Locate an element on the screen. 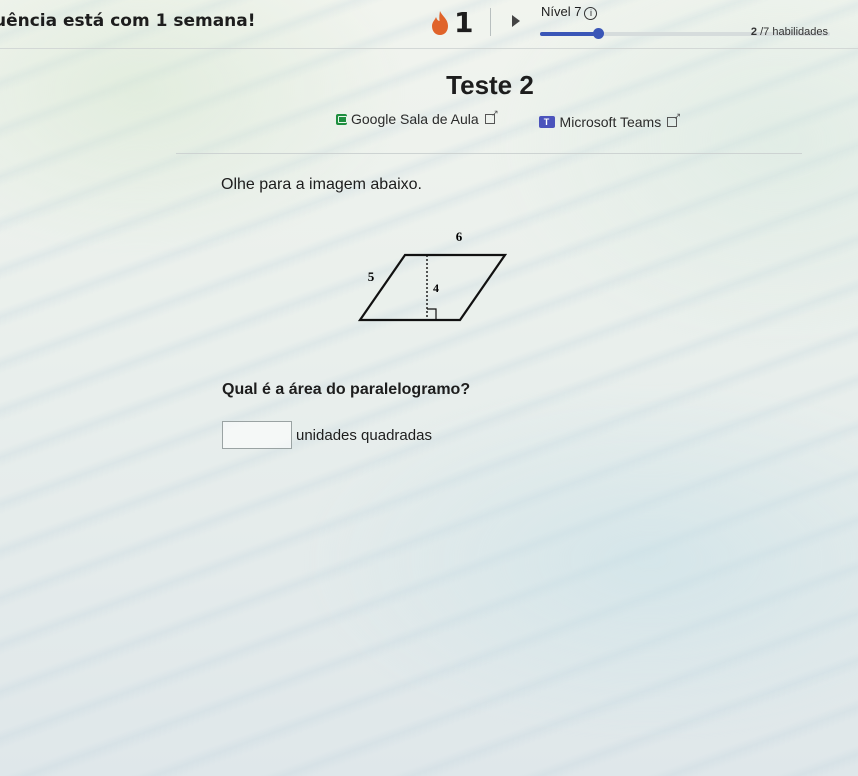 The width and height of the screenshot is (858, 776). parallelogram-figure: 6 5 4 is located at coordinates (432, 275).